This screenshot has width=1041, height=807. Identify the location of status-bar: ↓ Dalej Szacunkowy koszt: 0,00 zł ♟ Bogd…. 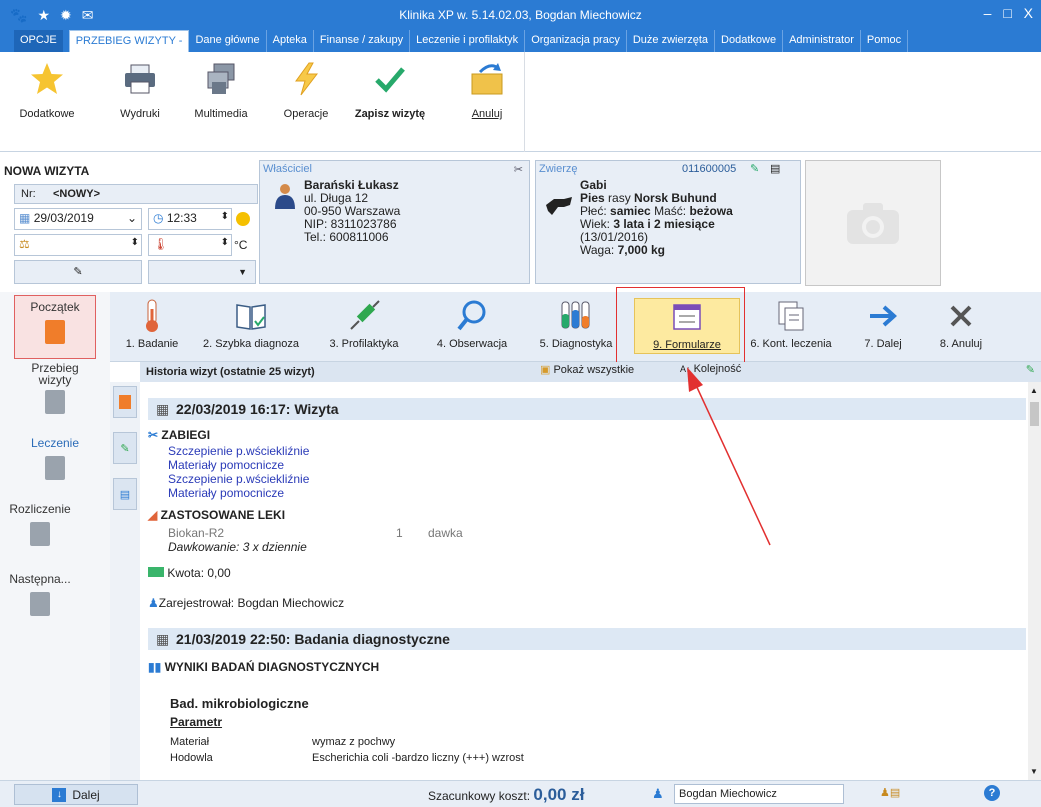
(520, 793).